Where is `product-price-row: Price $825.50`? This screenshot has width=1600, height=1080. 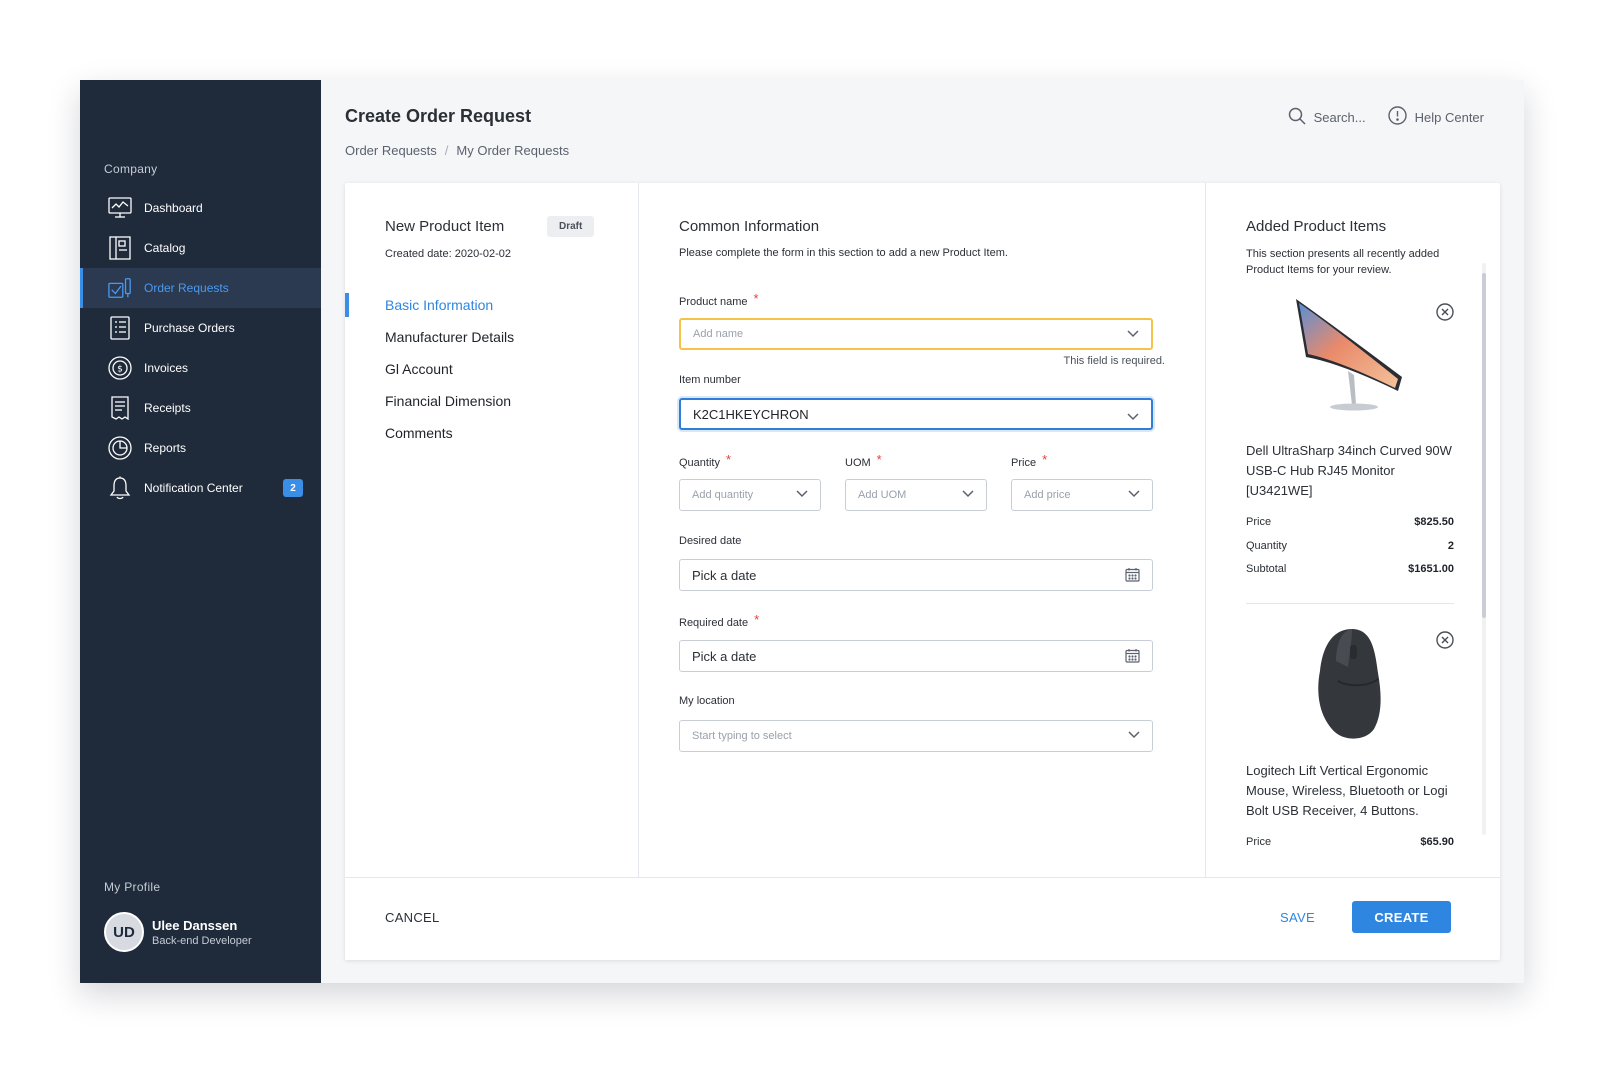
product-price-row: Price $825.50 is located at coordinates (1350, 522).